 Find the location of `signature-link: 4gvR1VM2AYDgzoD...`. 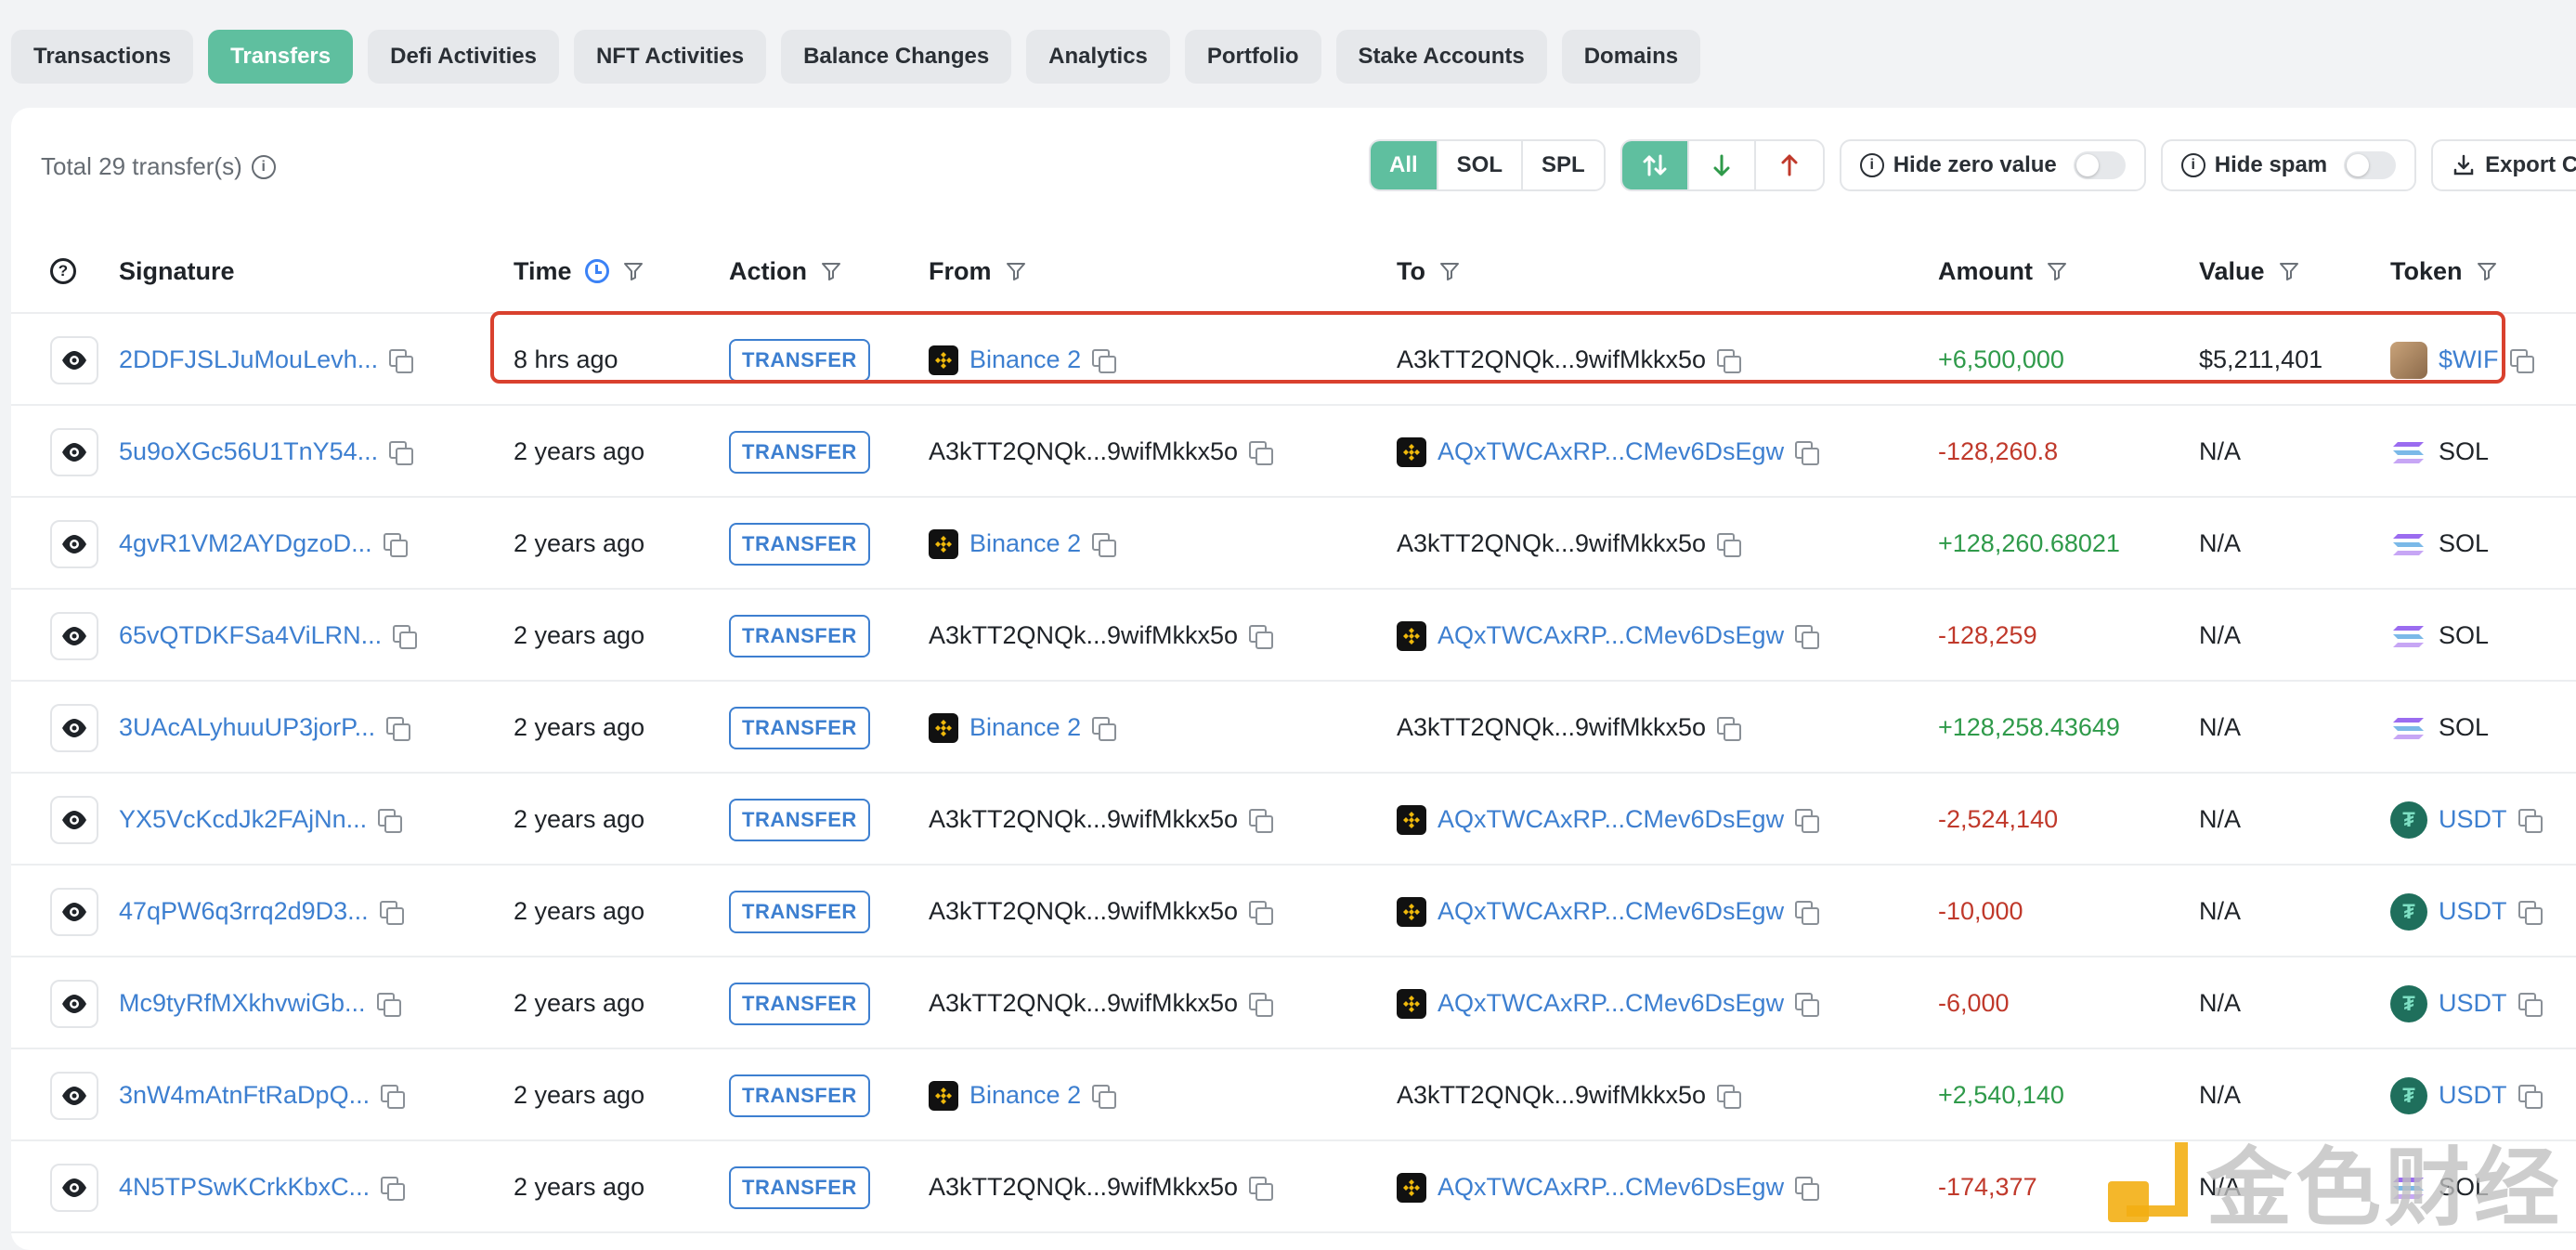

signature-link: 4gvR1VM2AYDgzoD... is located at coordinates (245, 543).